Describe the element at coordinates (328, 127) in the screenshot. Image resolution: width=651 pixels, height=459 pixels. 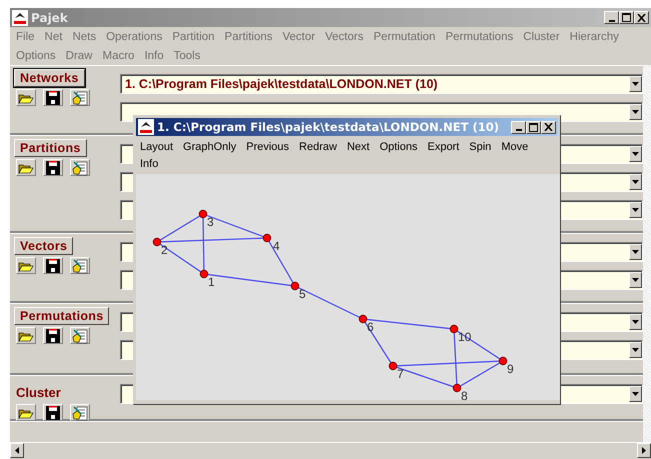
I see `window-title: 1. C:\Program Files\pajek\testdata\LONDON.NET (10)` at that location.